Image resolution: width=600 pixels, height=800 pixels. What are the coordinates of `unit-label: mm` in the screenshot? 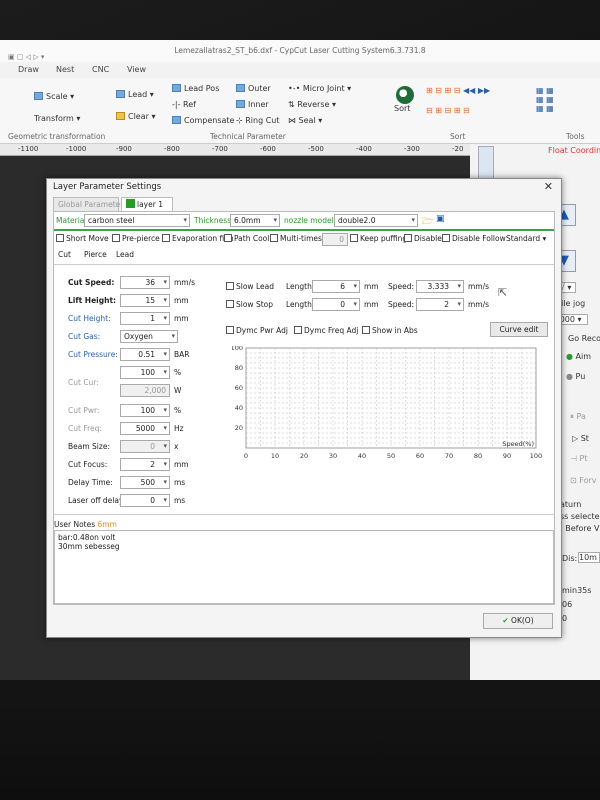 It's located at (371, 286).